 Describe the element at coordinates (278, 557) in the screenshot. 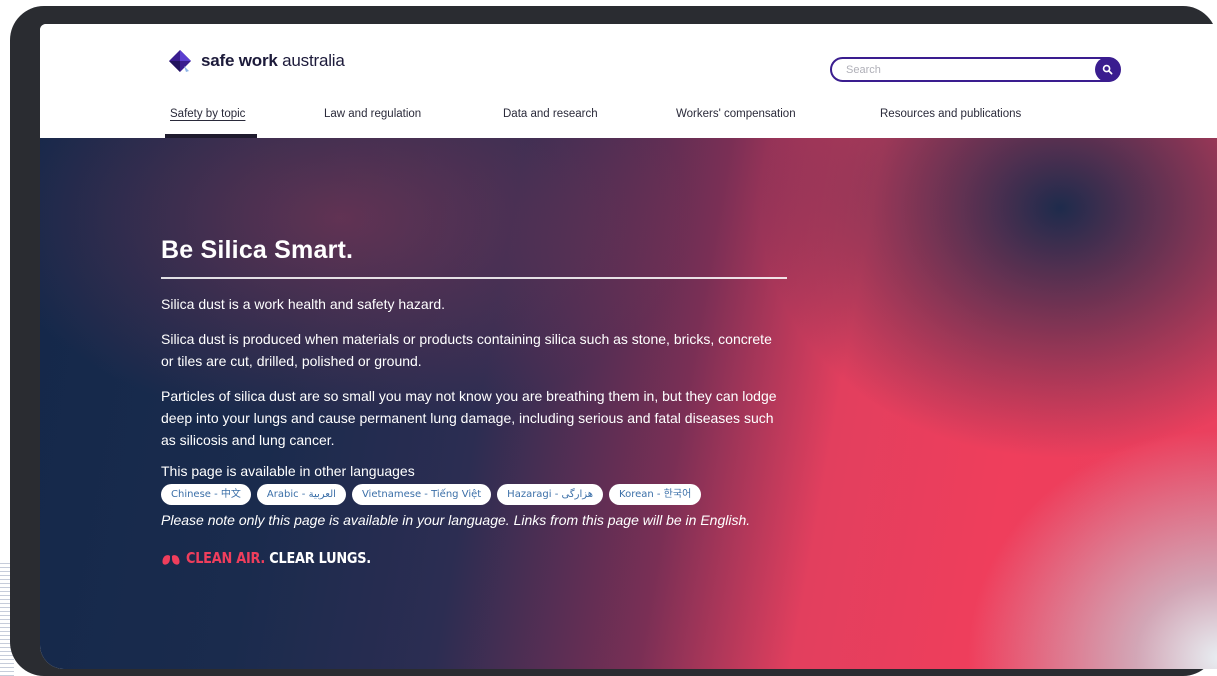

I see `campaign-slogan: CLEAN AIR. CLEAR LUNGS.` at that location.